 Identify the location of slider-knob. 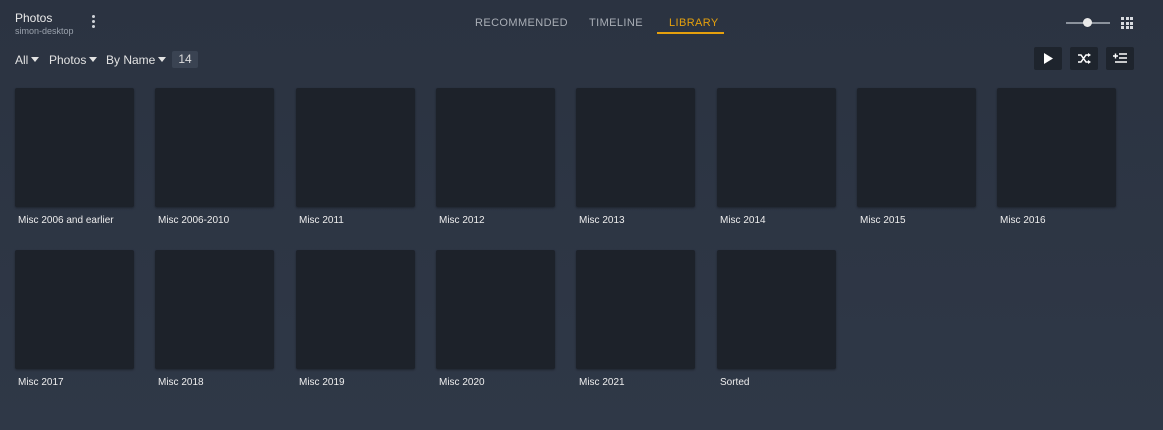
(1087, 22).